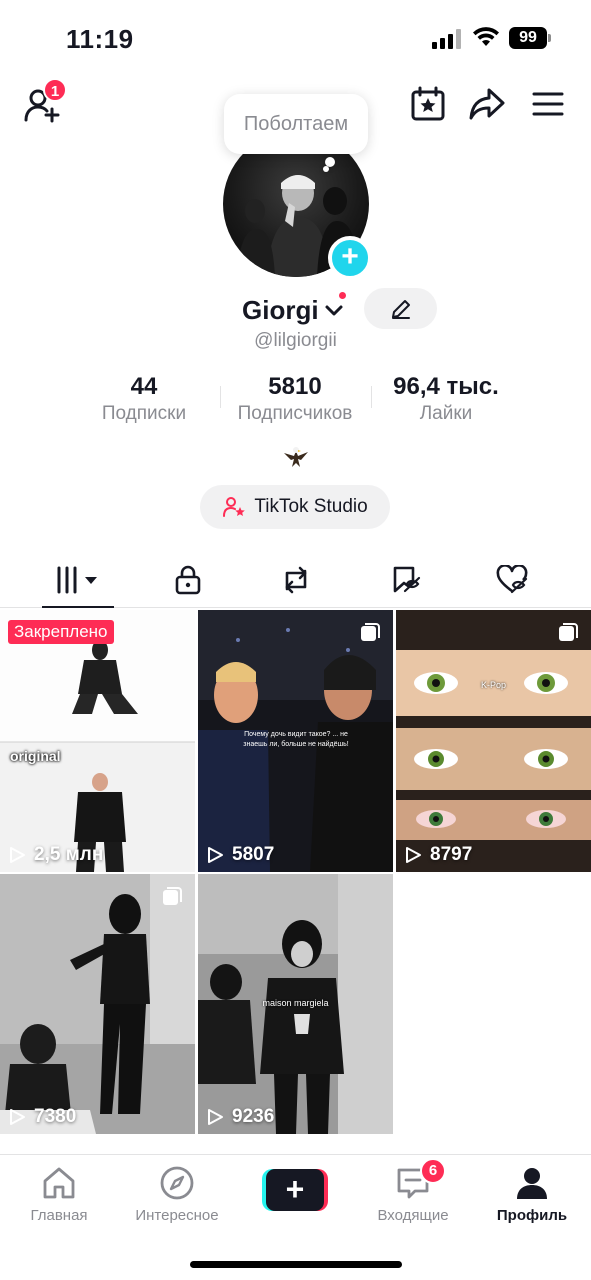 This screenshot has height=1280, width=591. I want to click on video-tile: 7380, so click(97, 1004).